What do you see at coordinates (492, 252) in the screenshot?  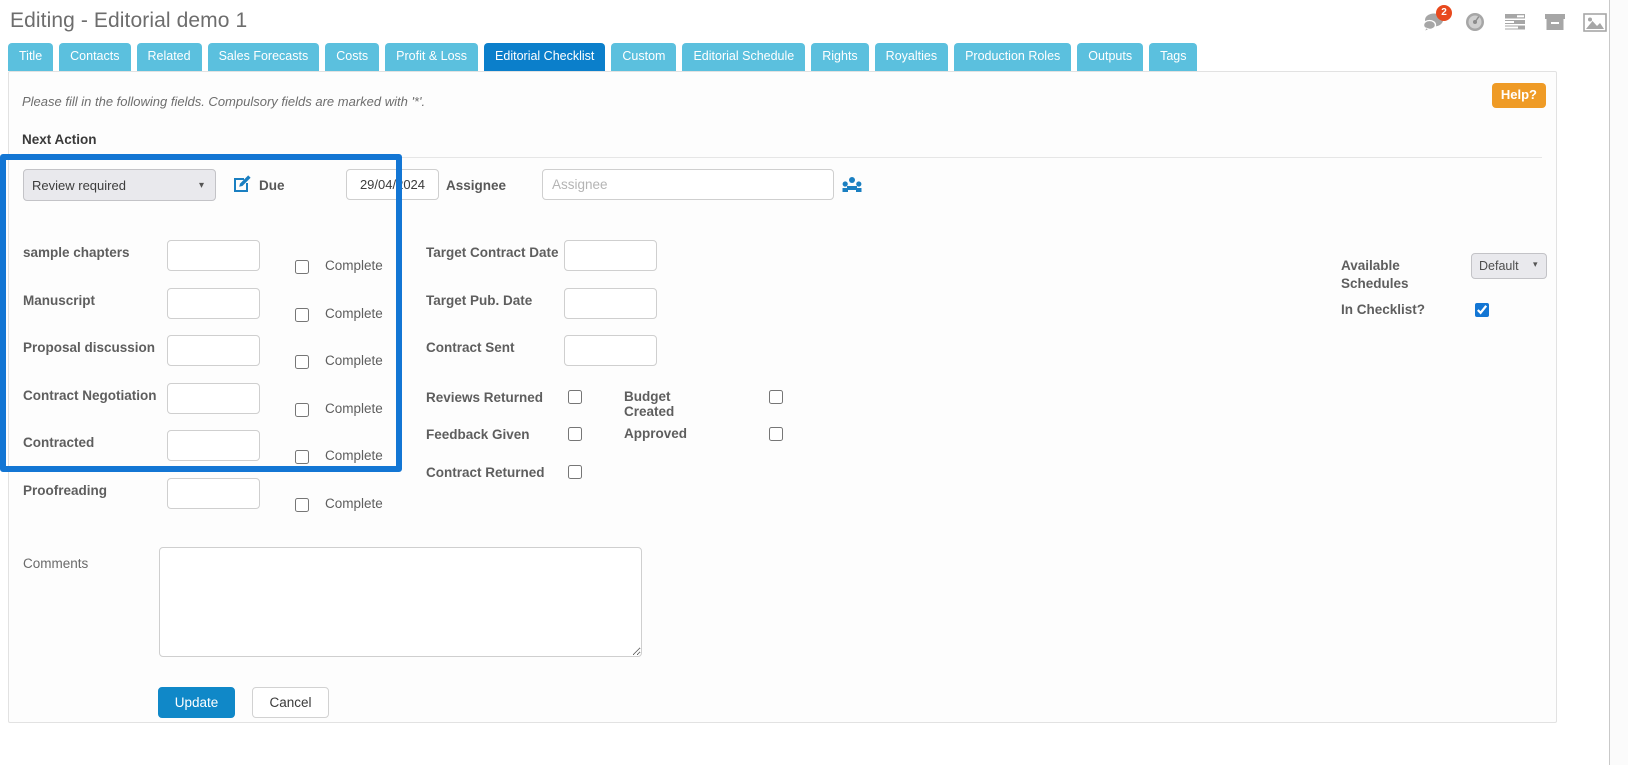 I see `date-field-label: Target Contract Date` at bounding box center [492, 252].